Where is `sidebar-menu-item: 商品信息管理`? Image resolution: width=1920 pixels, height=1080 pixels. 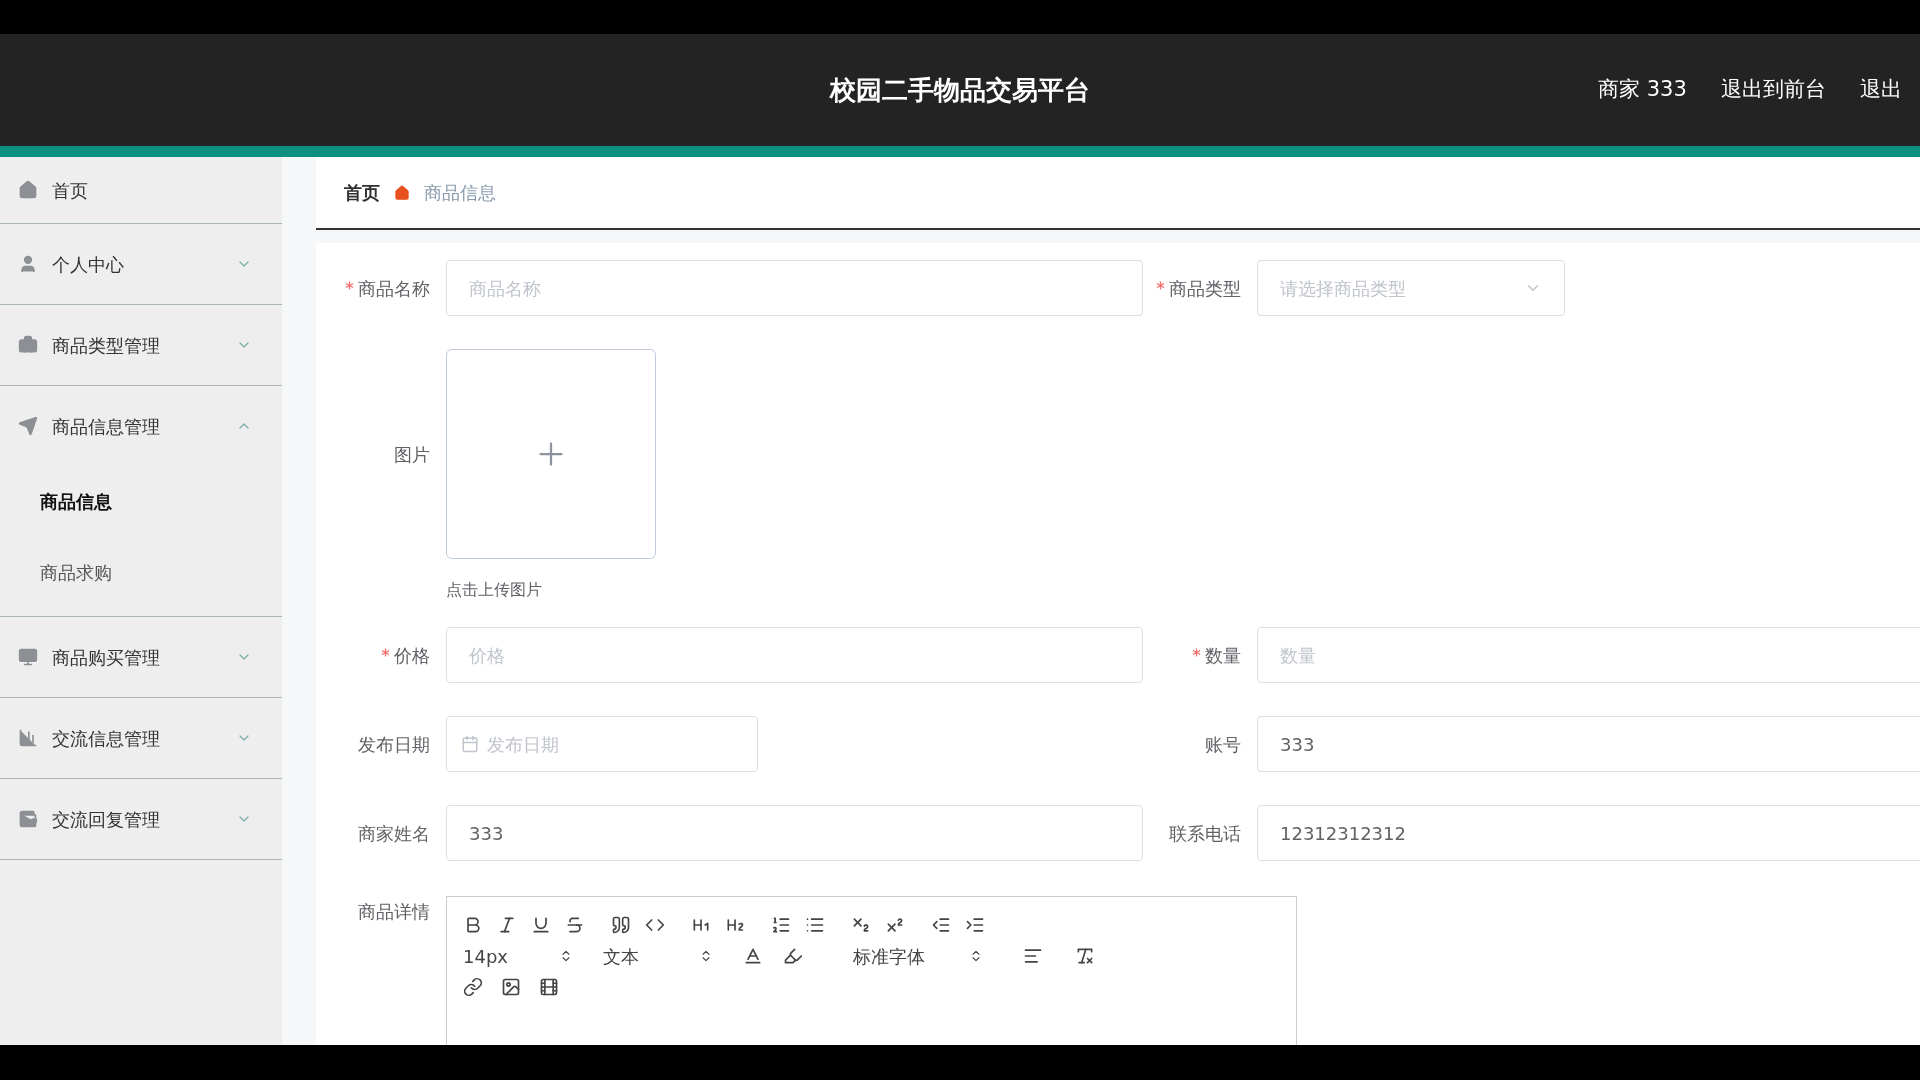 sidebar-menu-item: 商品信息管理 is located at coordinates (141, 426).